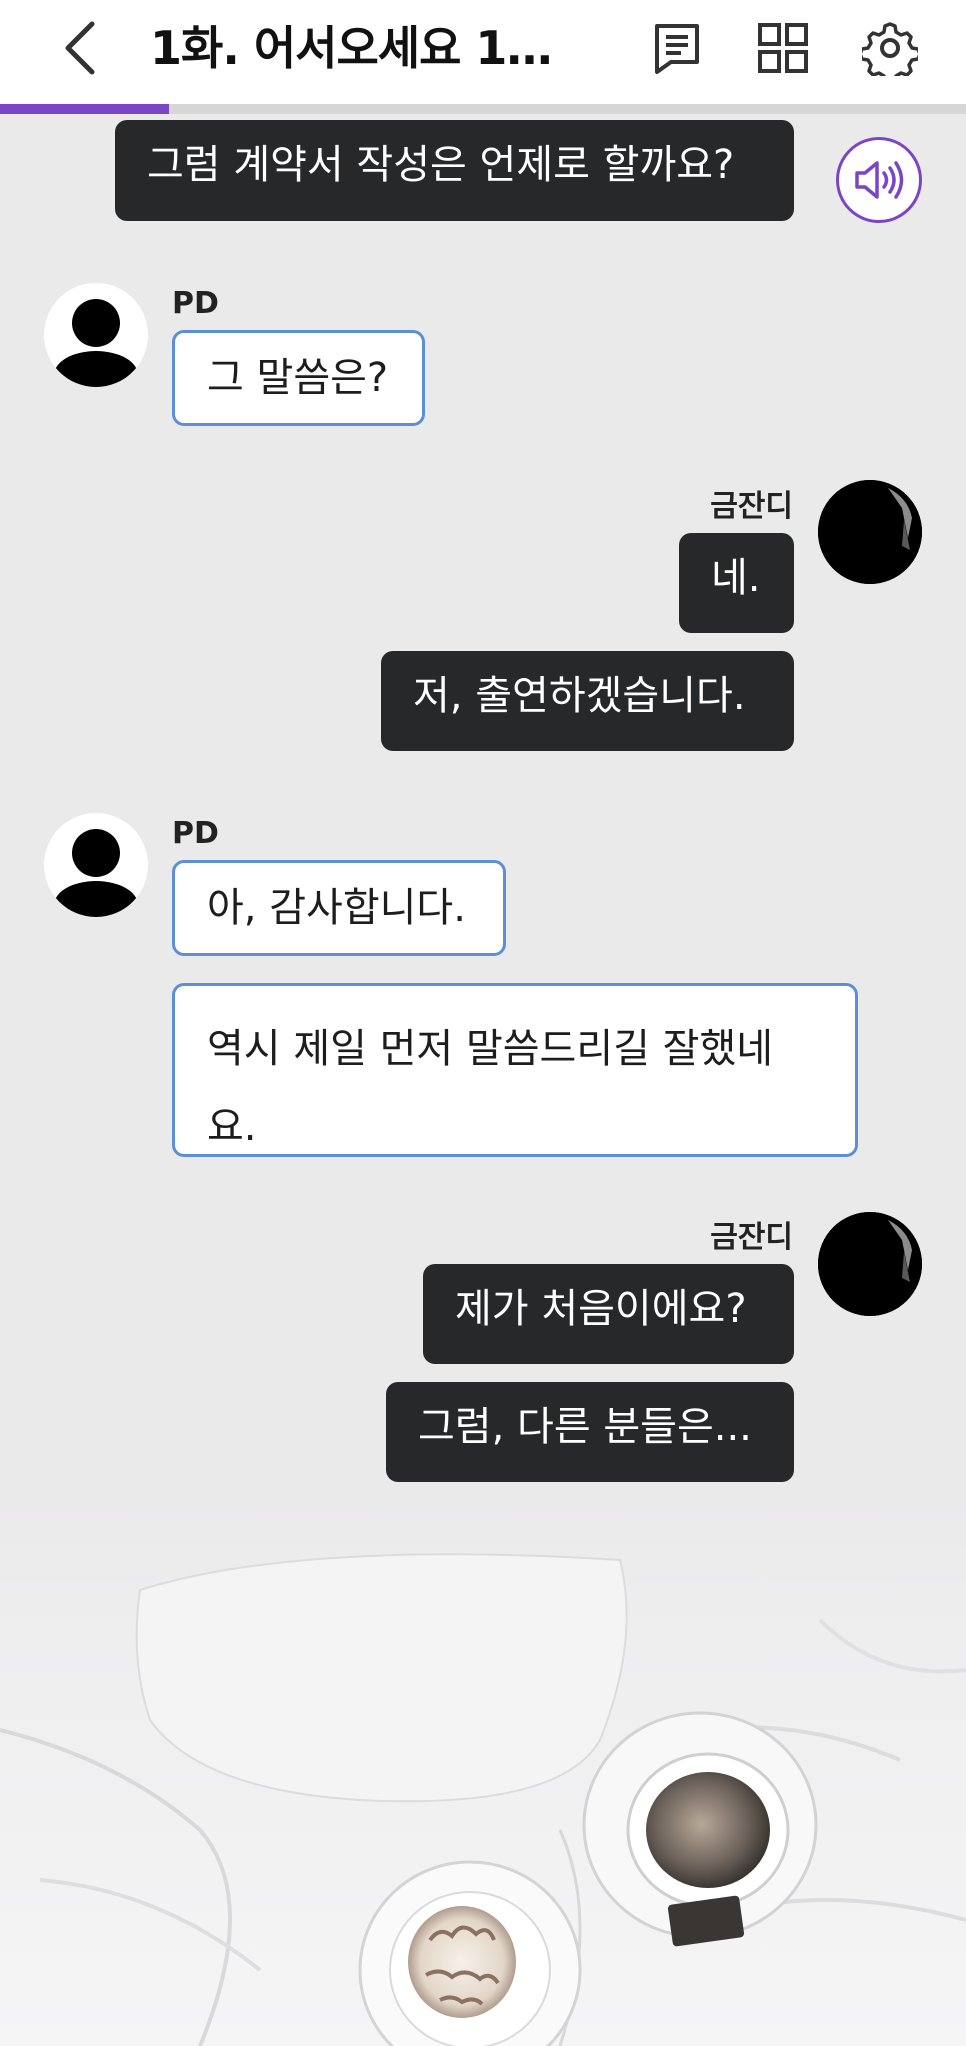 The height and width of the screenshot is (2046, 966). I want to click on progress-fill, so click(85, 109).